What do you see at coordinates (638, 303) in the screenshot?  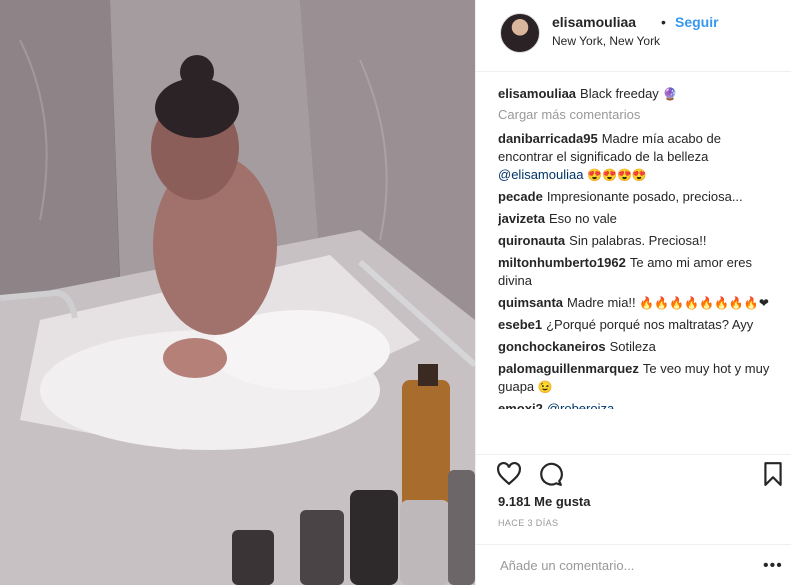 I see `comment-item: quimsanta Madre mia!! 🔥🔥🔥🔥🔥🔥🔥🔥❤` at bounding box center [638, 303].